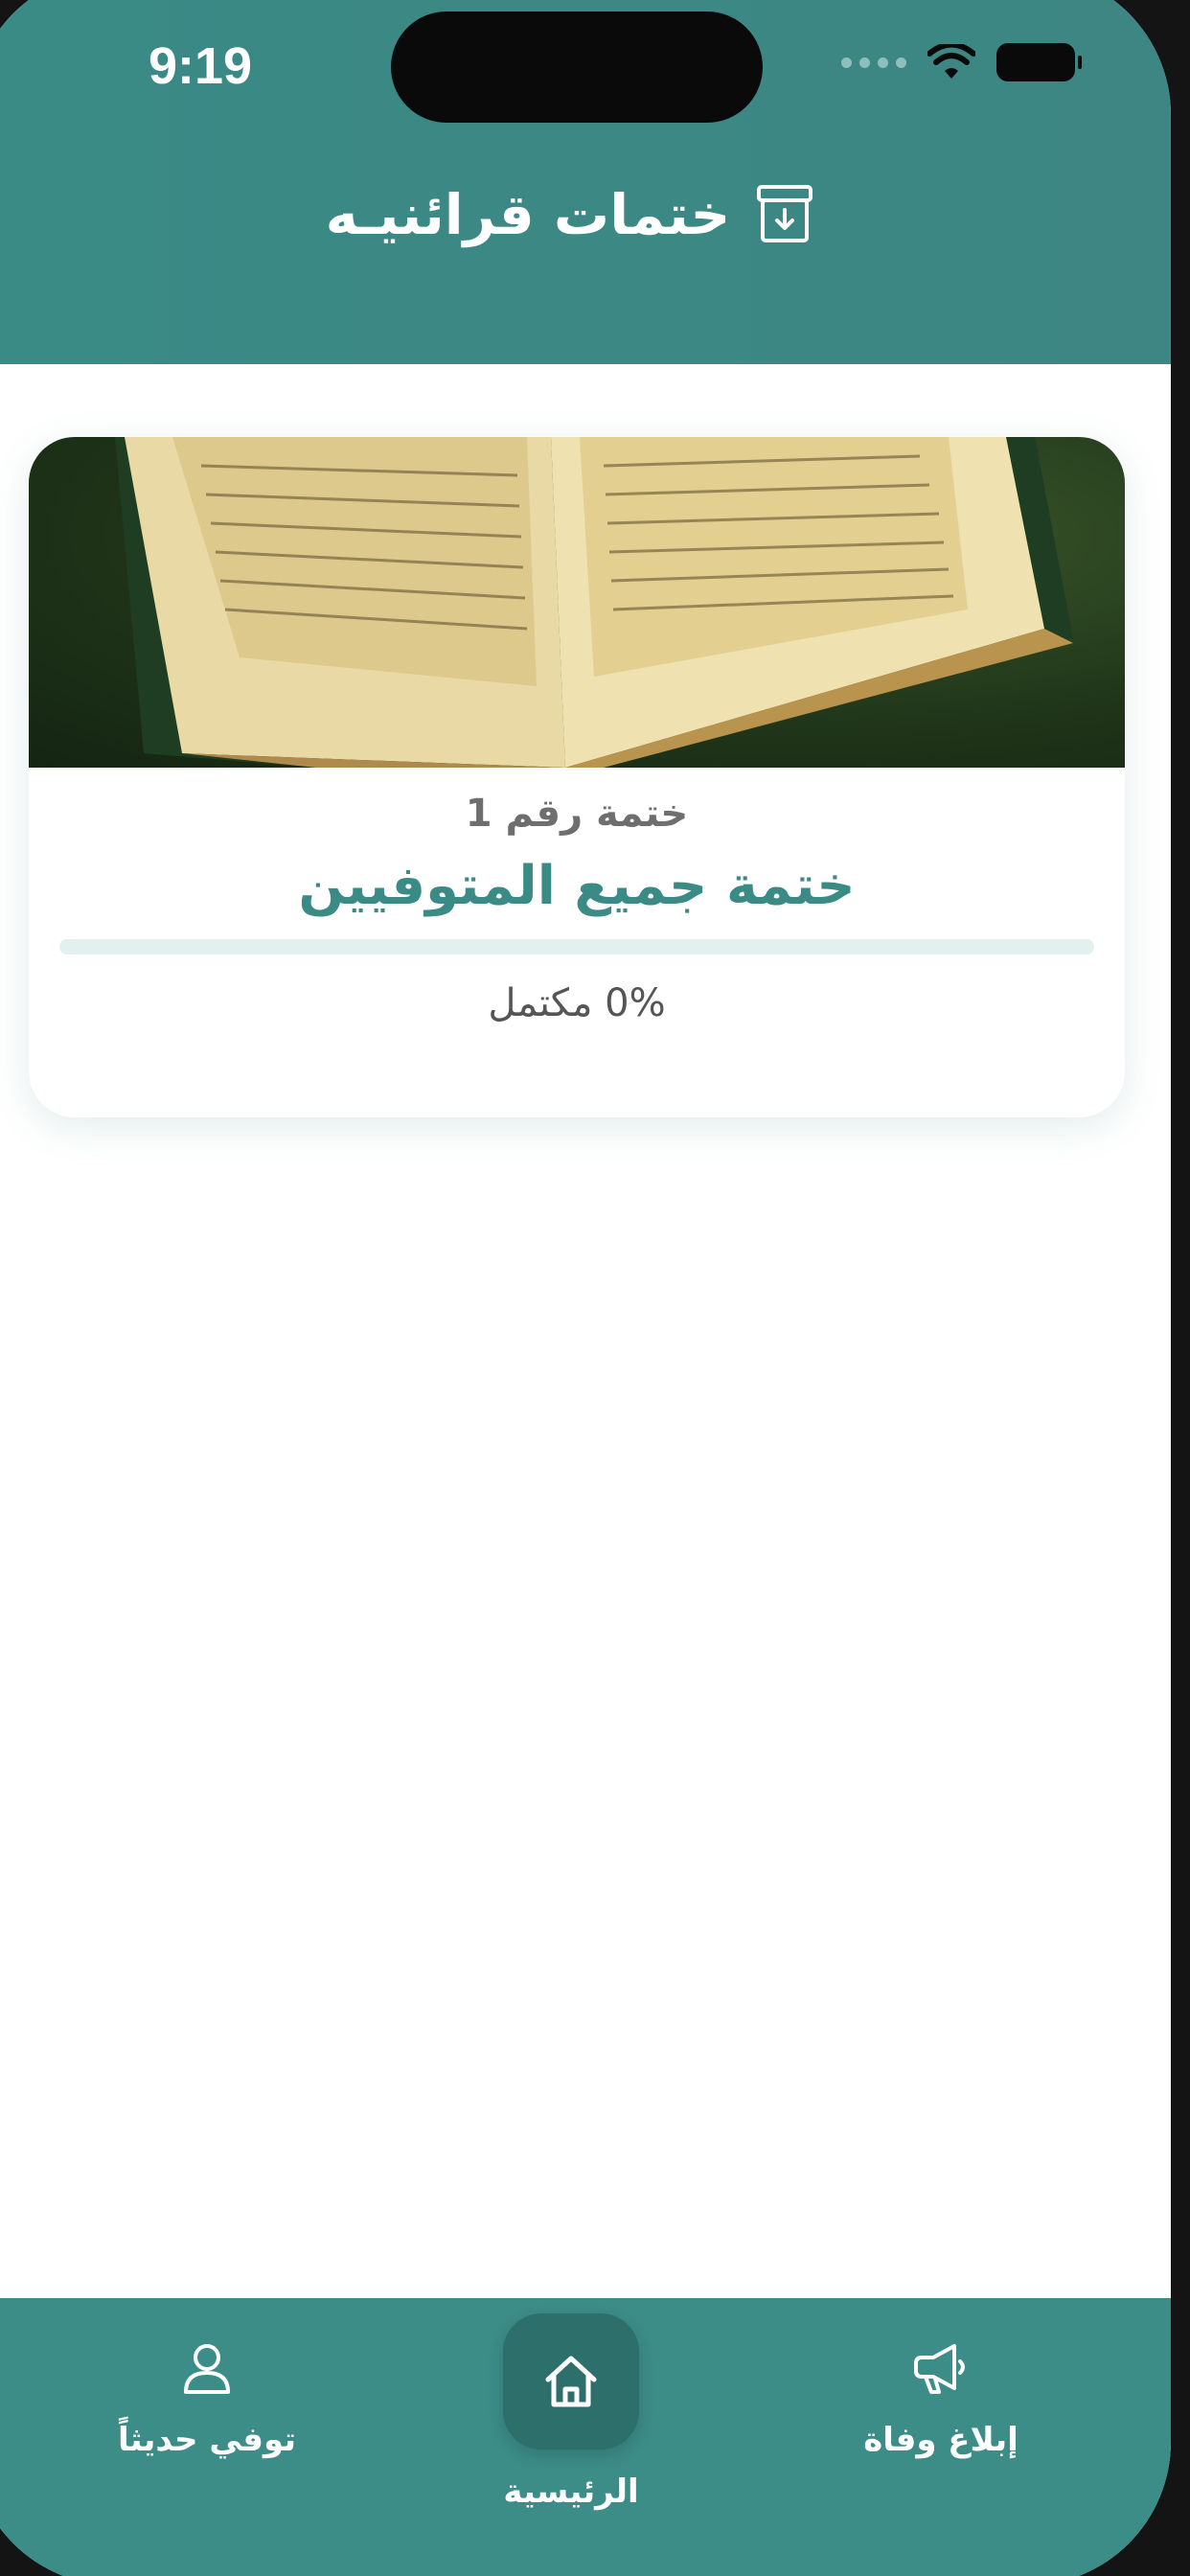 This screenshot has width=1190, height=2576. I want to click on khatma-number: ختمة رقم 1, so click(577, 814).